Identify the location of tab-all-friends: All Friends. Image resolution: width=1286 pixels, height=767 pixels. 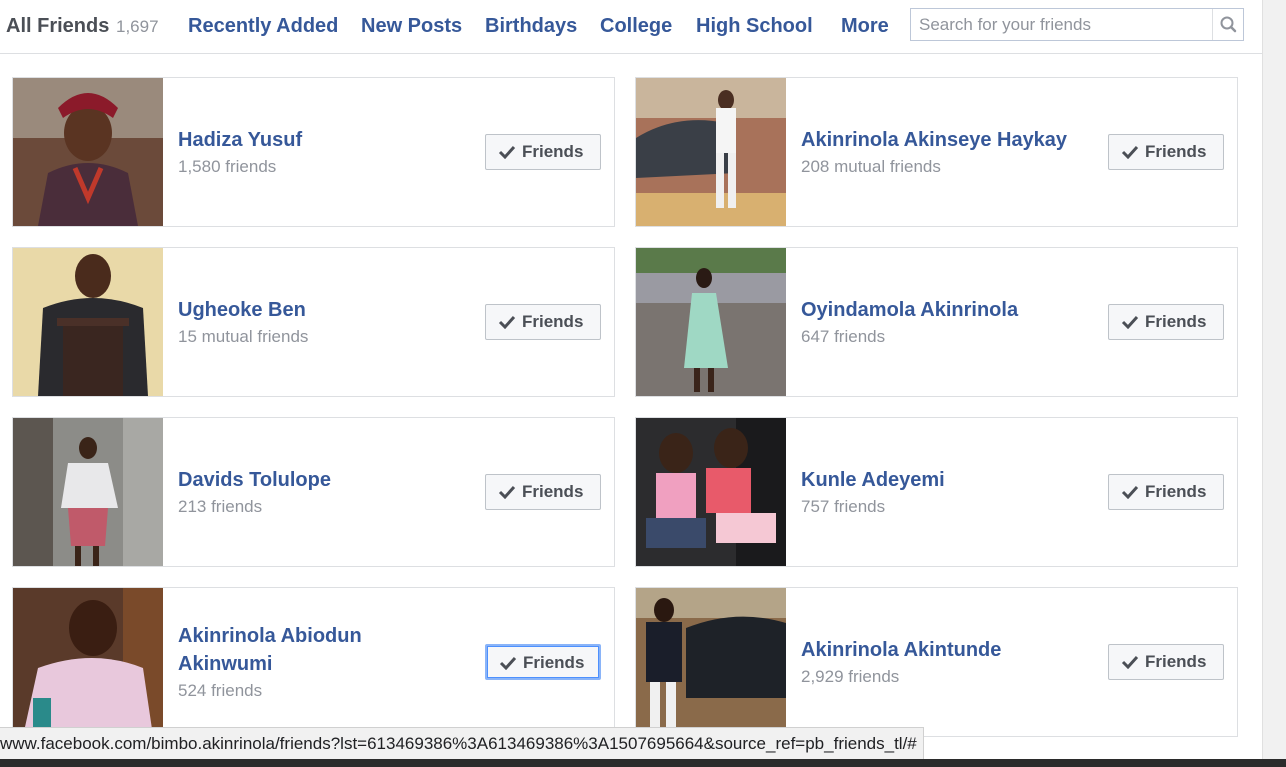
(57, 26).